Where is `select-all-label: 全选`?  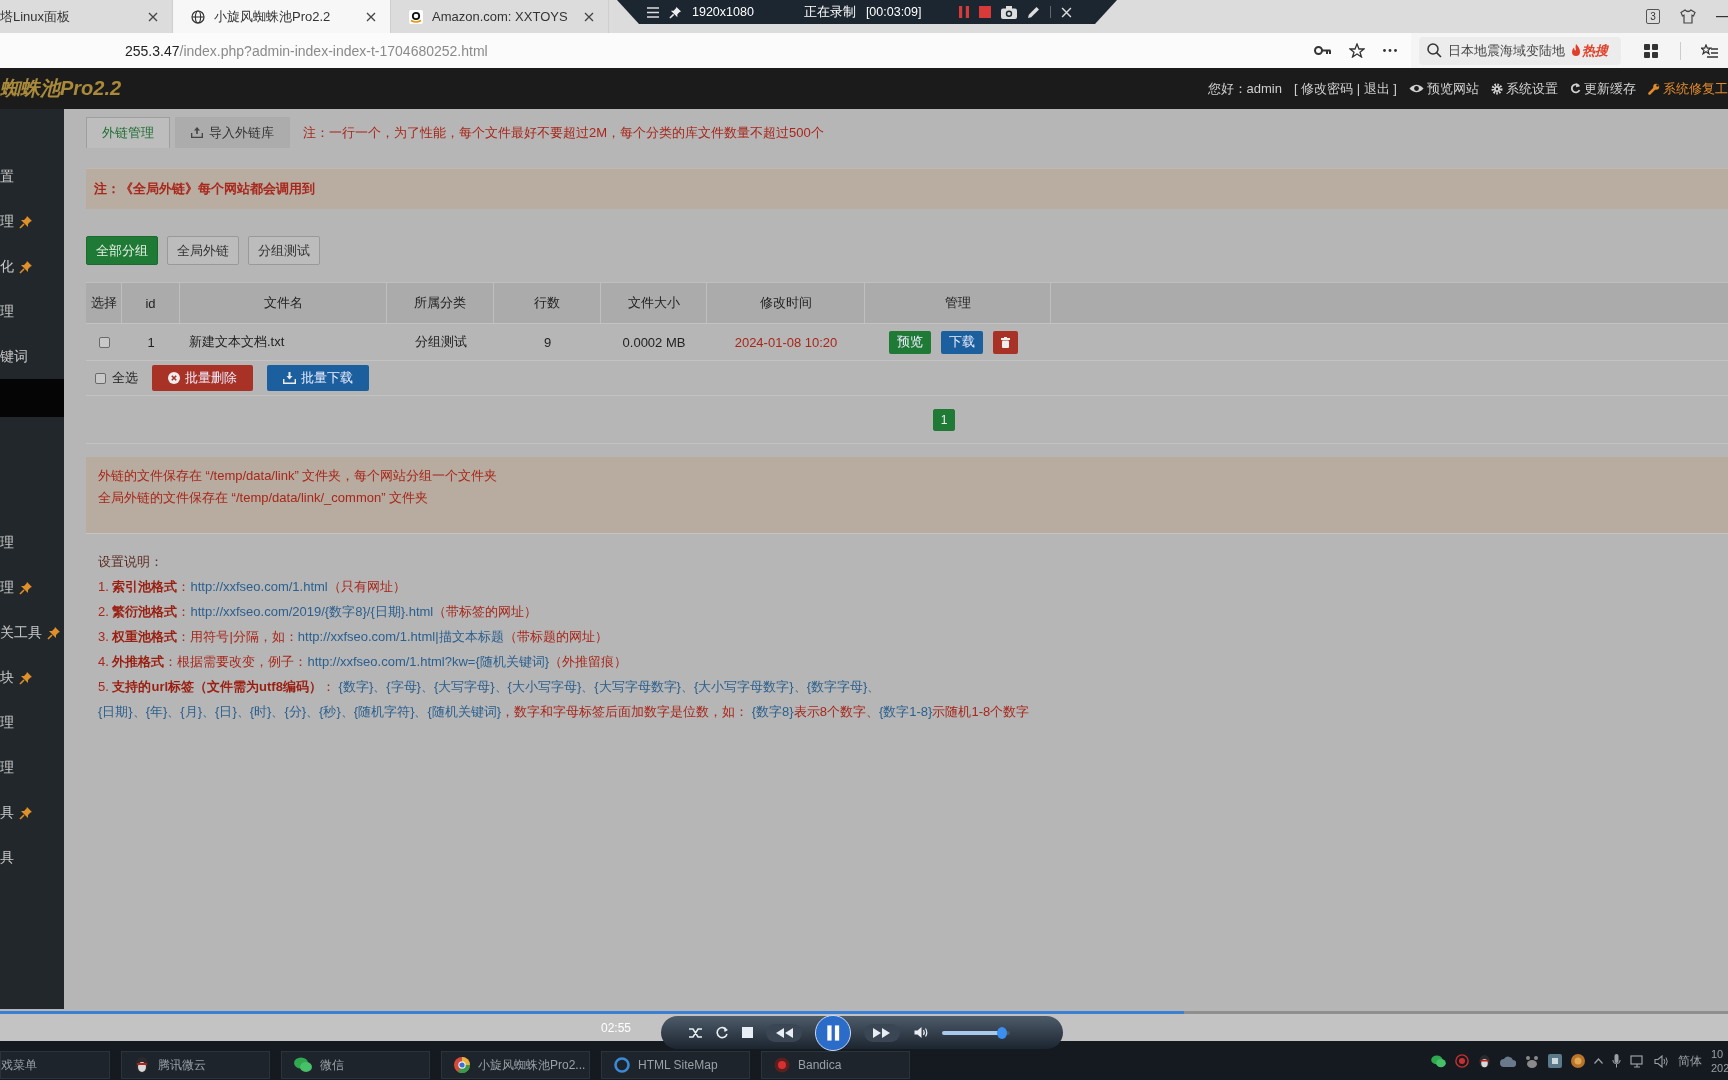
select-all-label: 全选 is located at coordinates (125, 378).